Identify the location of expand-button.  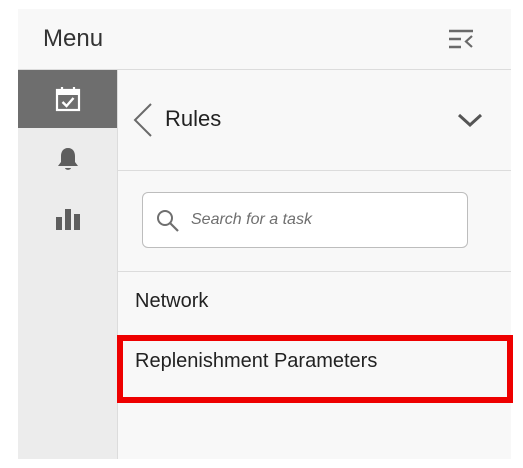
(470, 120).